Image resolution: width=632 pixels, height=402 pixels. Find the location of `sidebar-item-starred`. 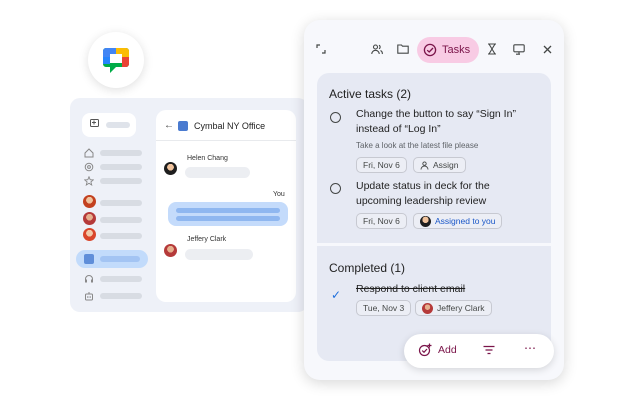

sidebar-item-starred is located at coordinates (116, 181).